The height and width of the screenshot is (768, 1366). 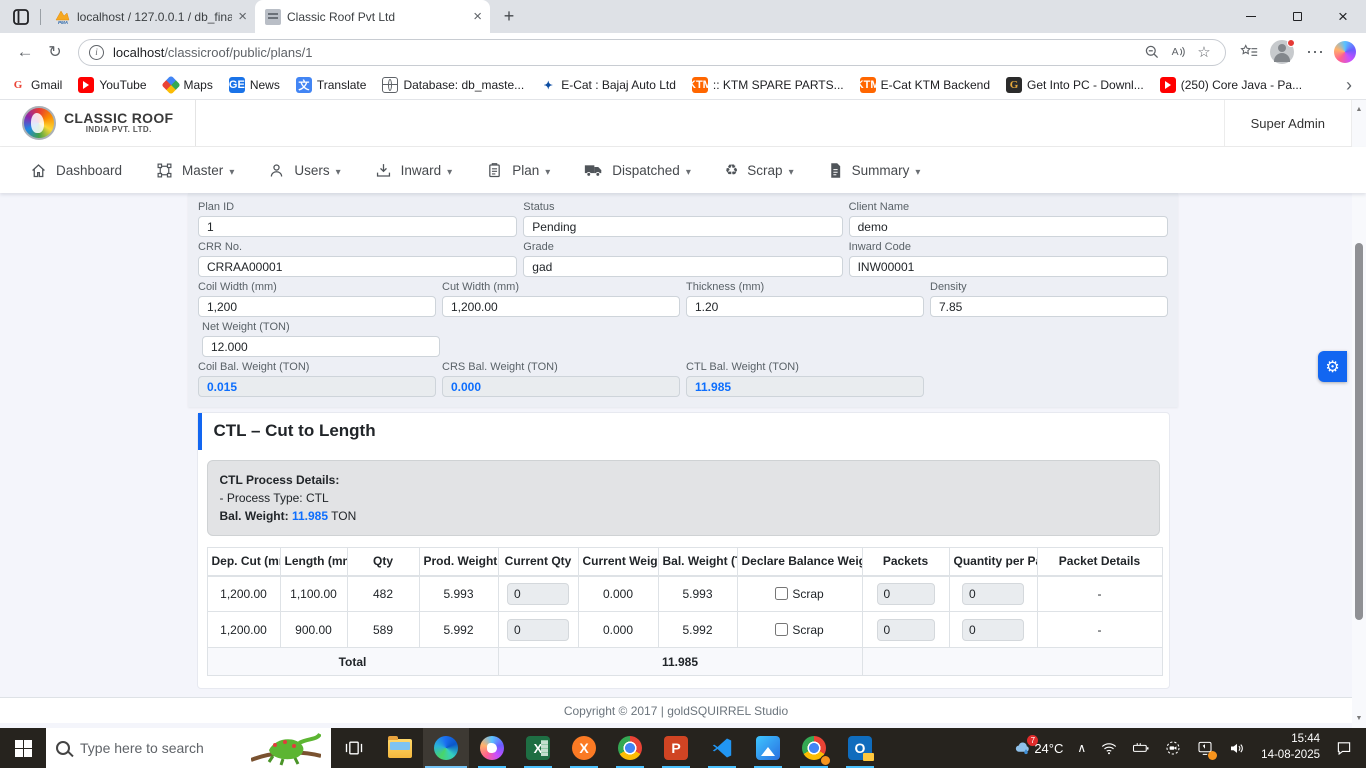 What do you see at coordinates (561, 306) in the screenshot?
I see `cut-width-field` at bounding box center [561, 306].